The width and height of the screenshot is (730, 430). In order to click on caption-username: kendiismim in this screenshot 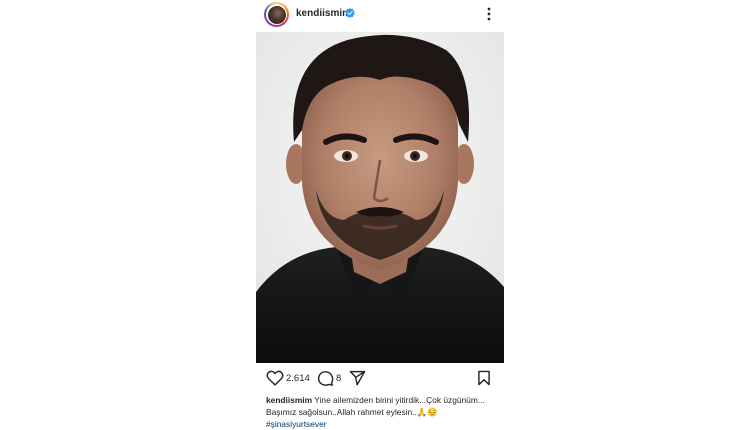, I will do `click(289, 400)`.